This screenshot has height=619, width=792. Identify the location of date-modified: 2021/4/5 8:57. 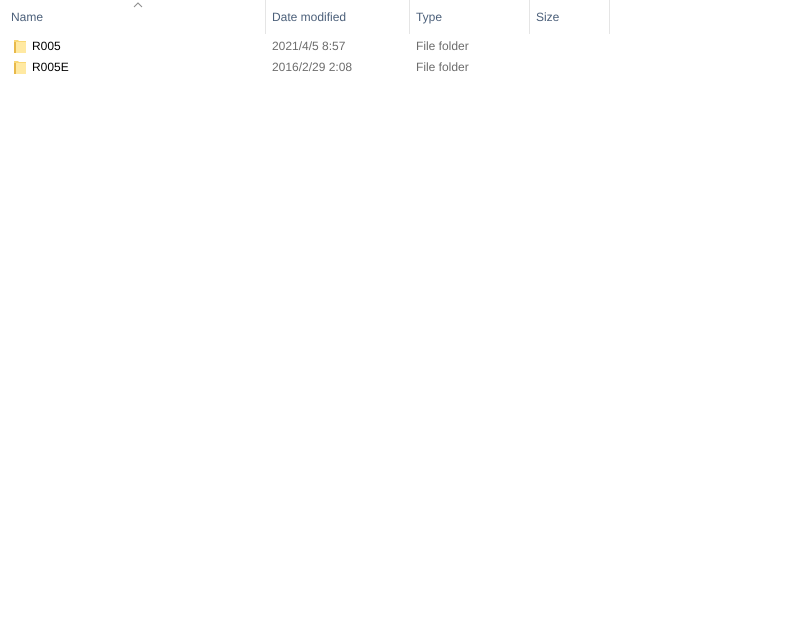
(309, 45).